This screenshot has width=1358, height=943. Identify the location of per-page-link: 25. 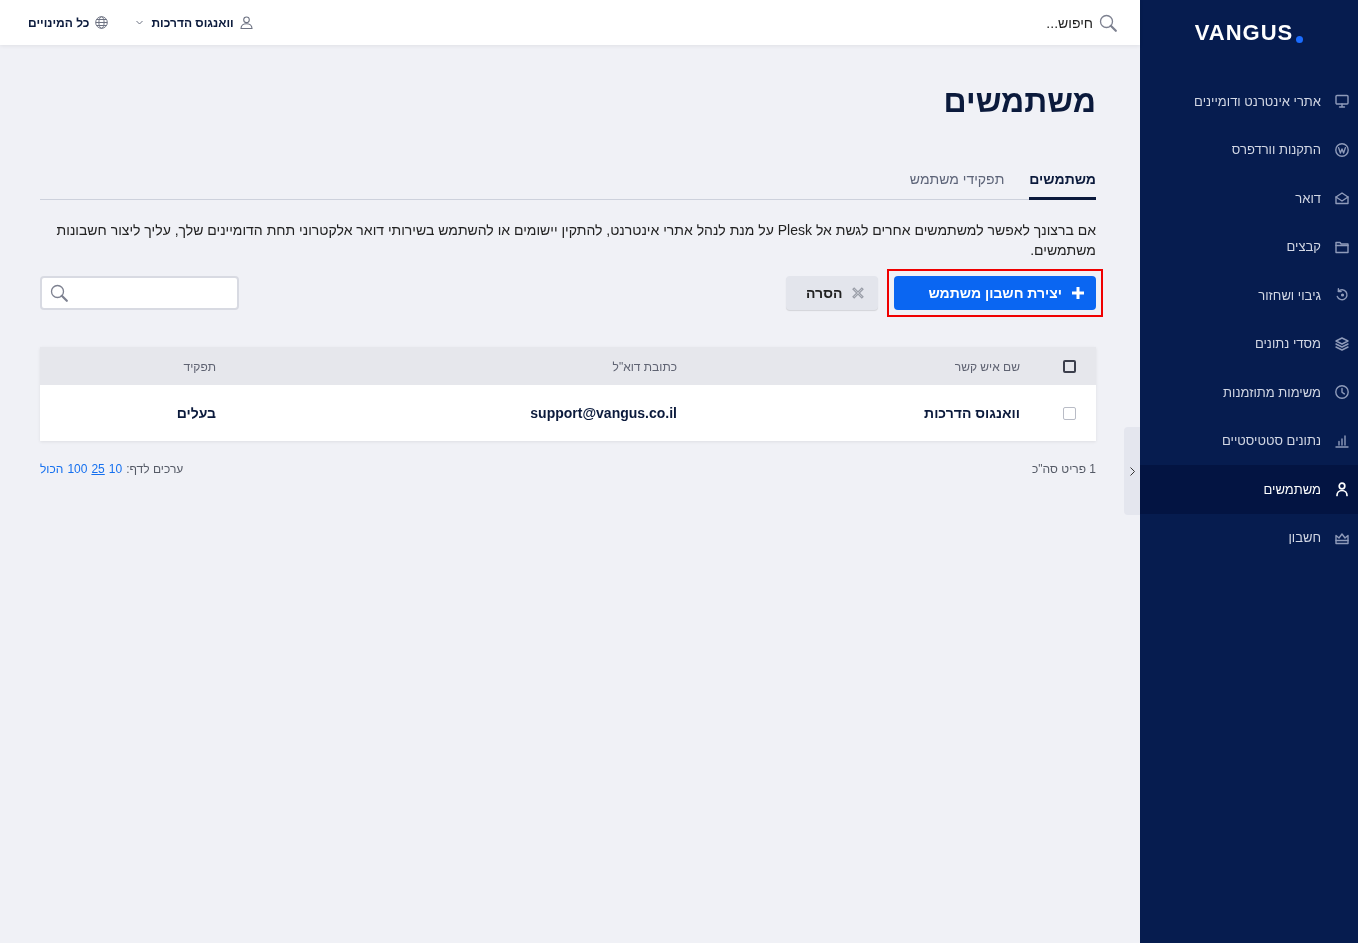
(98, 469).